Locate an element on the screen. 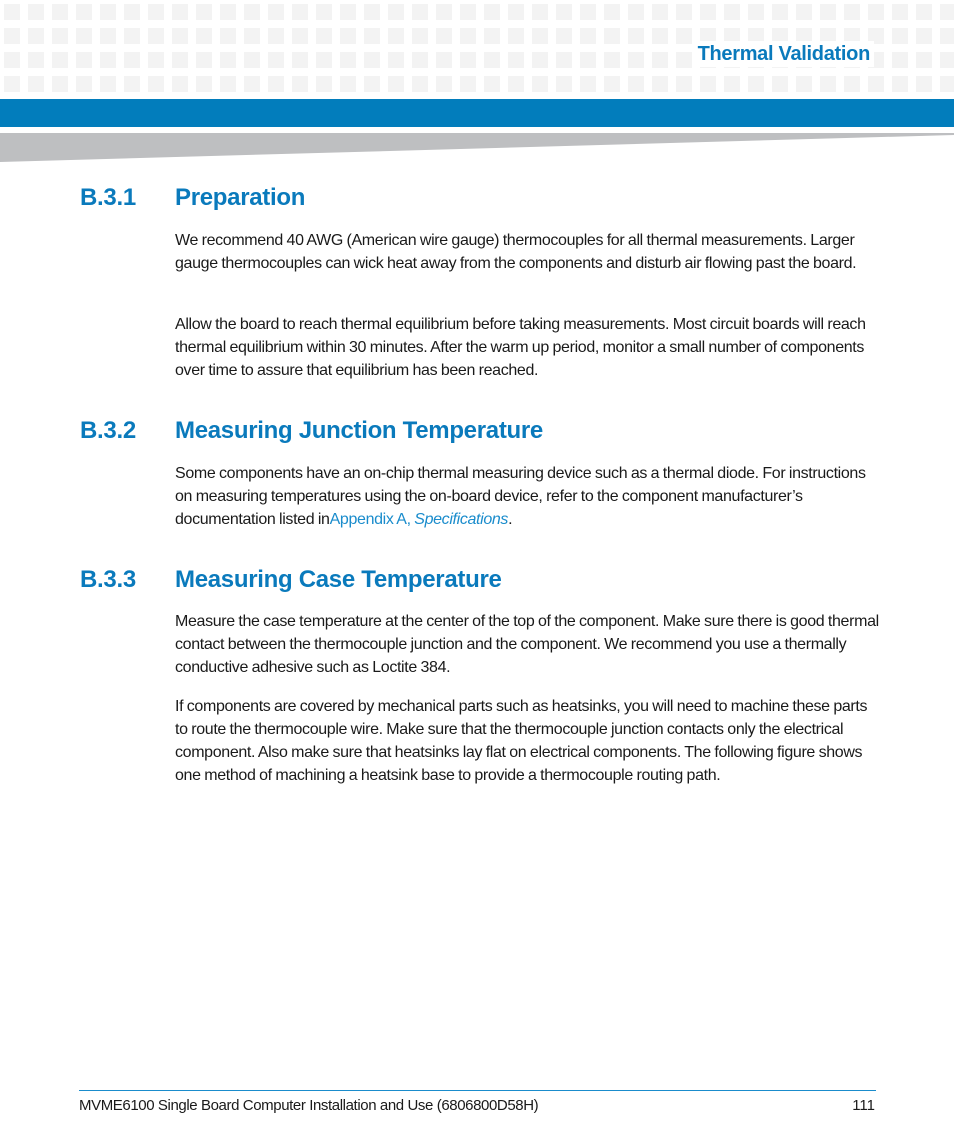  section-title: Measuring Junction Temperature is located at coordinates (359, 430).